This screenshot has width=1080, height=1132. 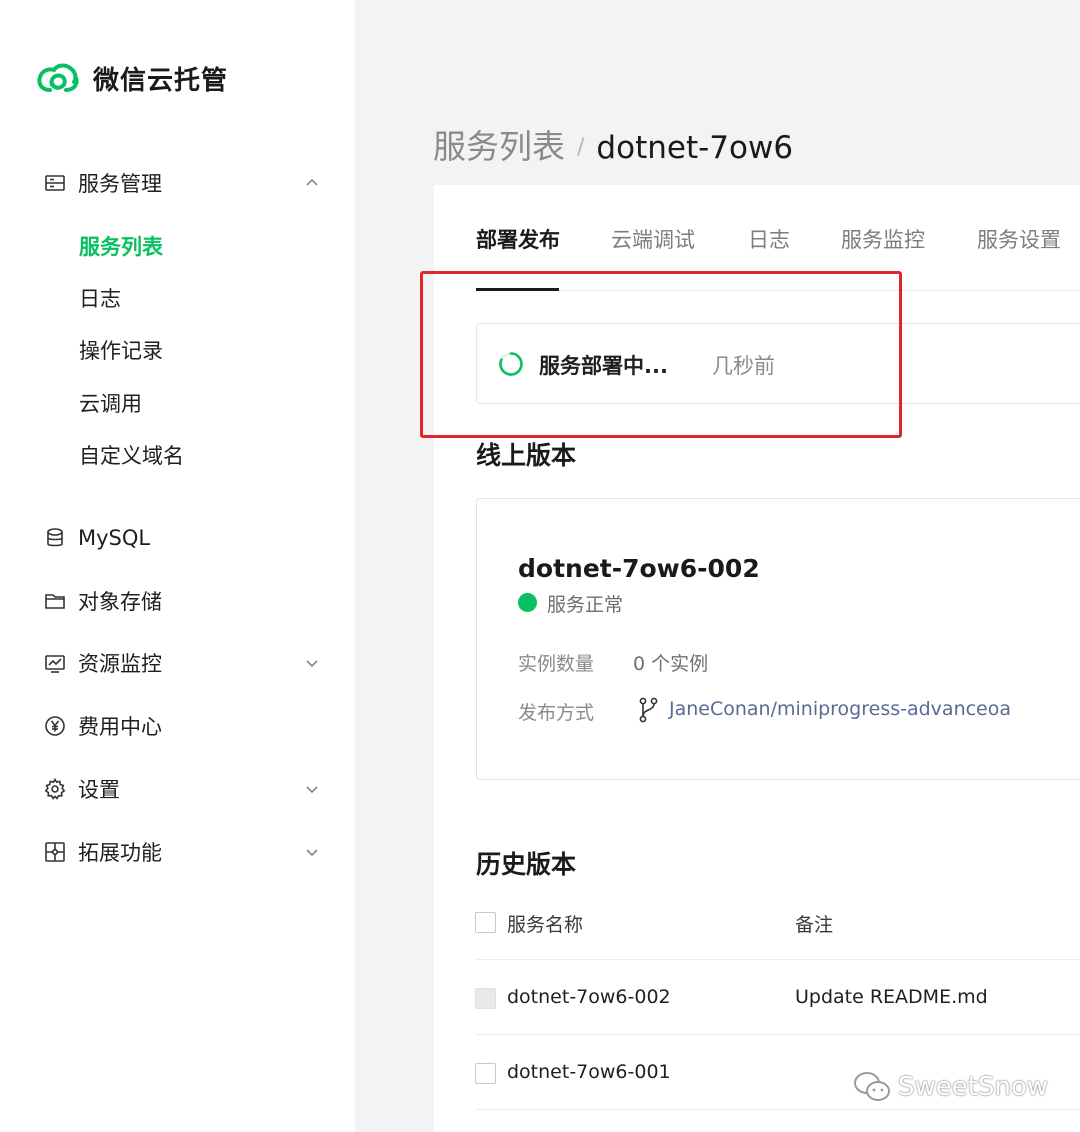 I want to click on repository-link: JaneConan/miniprogress-advanceoa, so click(x=840, y=709).